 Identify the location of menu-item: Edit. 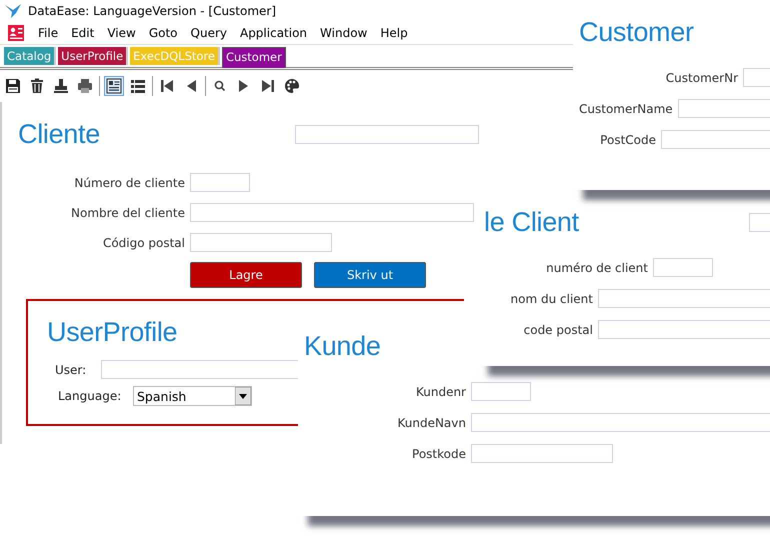
(83, 33).